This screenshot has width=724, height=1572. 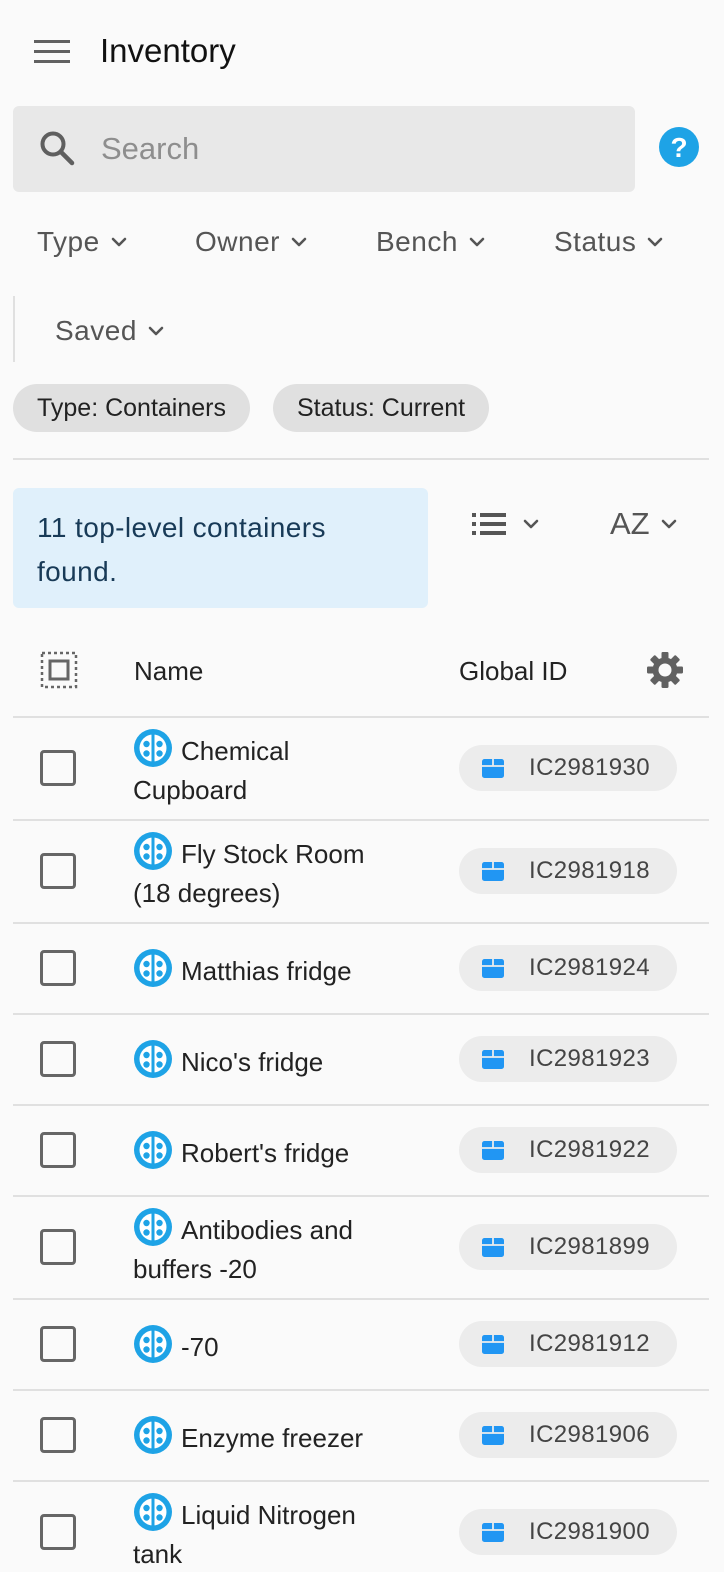 What do you see at coordinates (59, 670) in the screenshot?
I see `select-all-icon` at bounding box center [59, 670].